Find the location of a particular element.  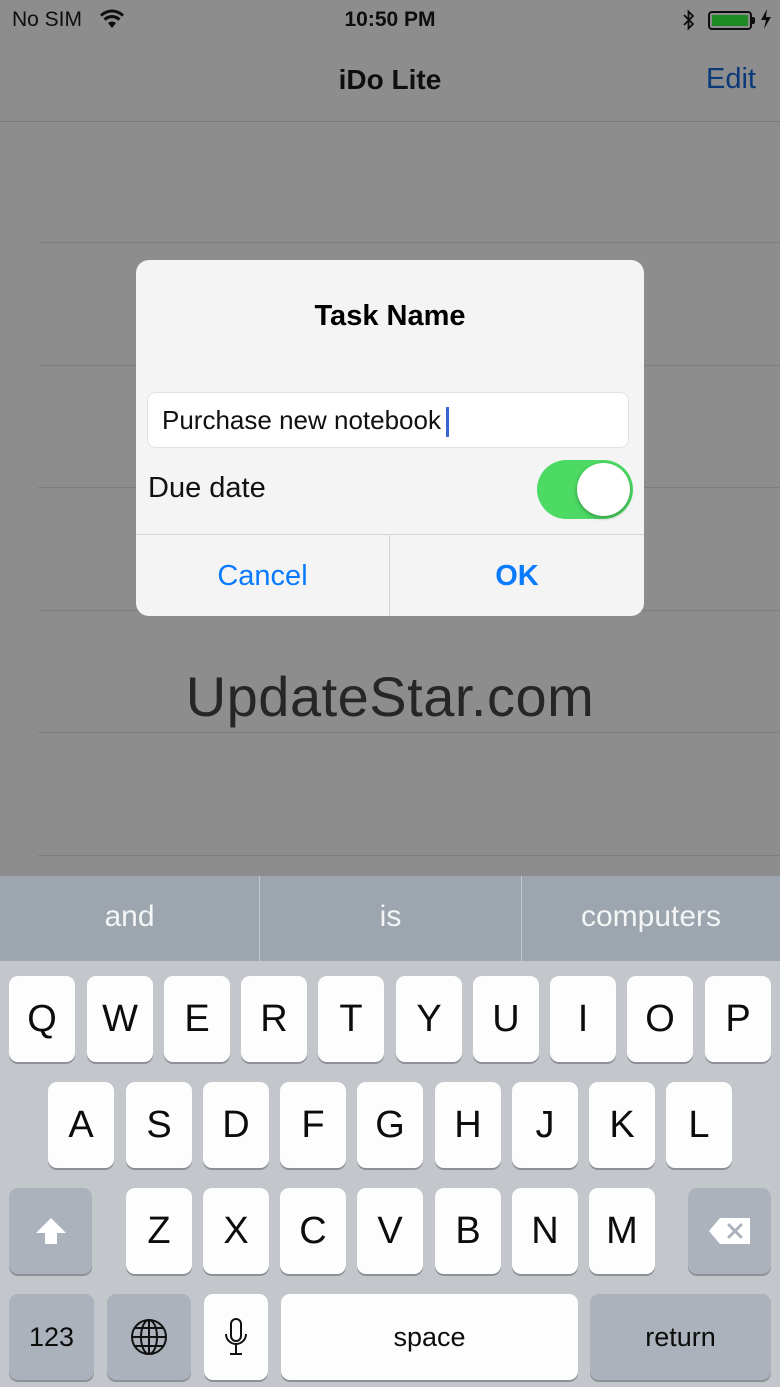

backspace-icon is located at coordinates (729, 1231).